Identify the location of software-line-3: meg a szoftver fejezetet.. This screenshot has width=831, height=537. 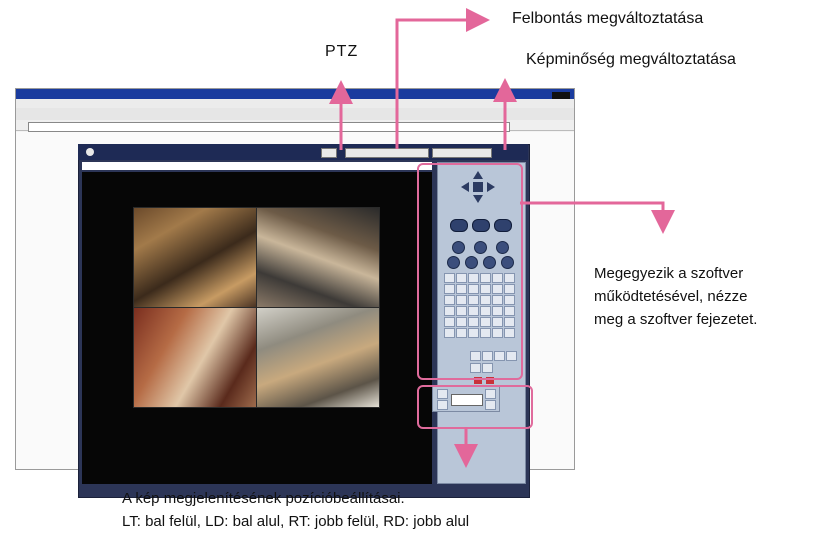
(676, 319).